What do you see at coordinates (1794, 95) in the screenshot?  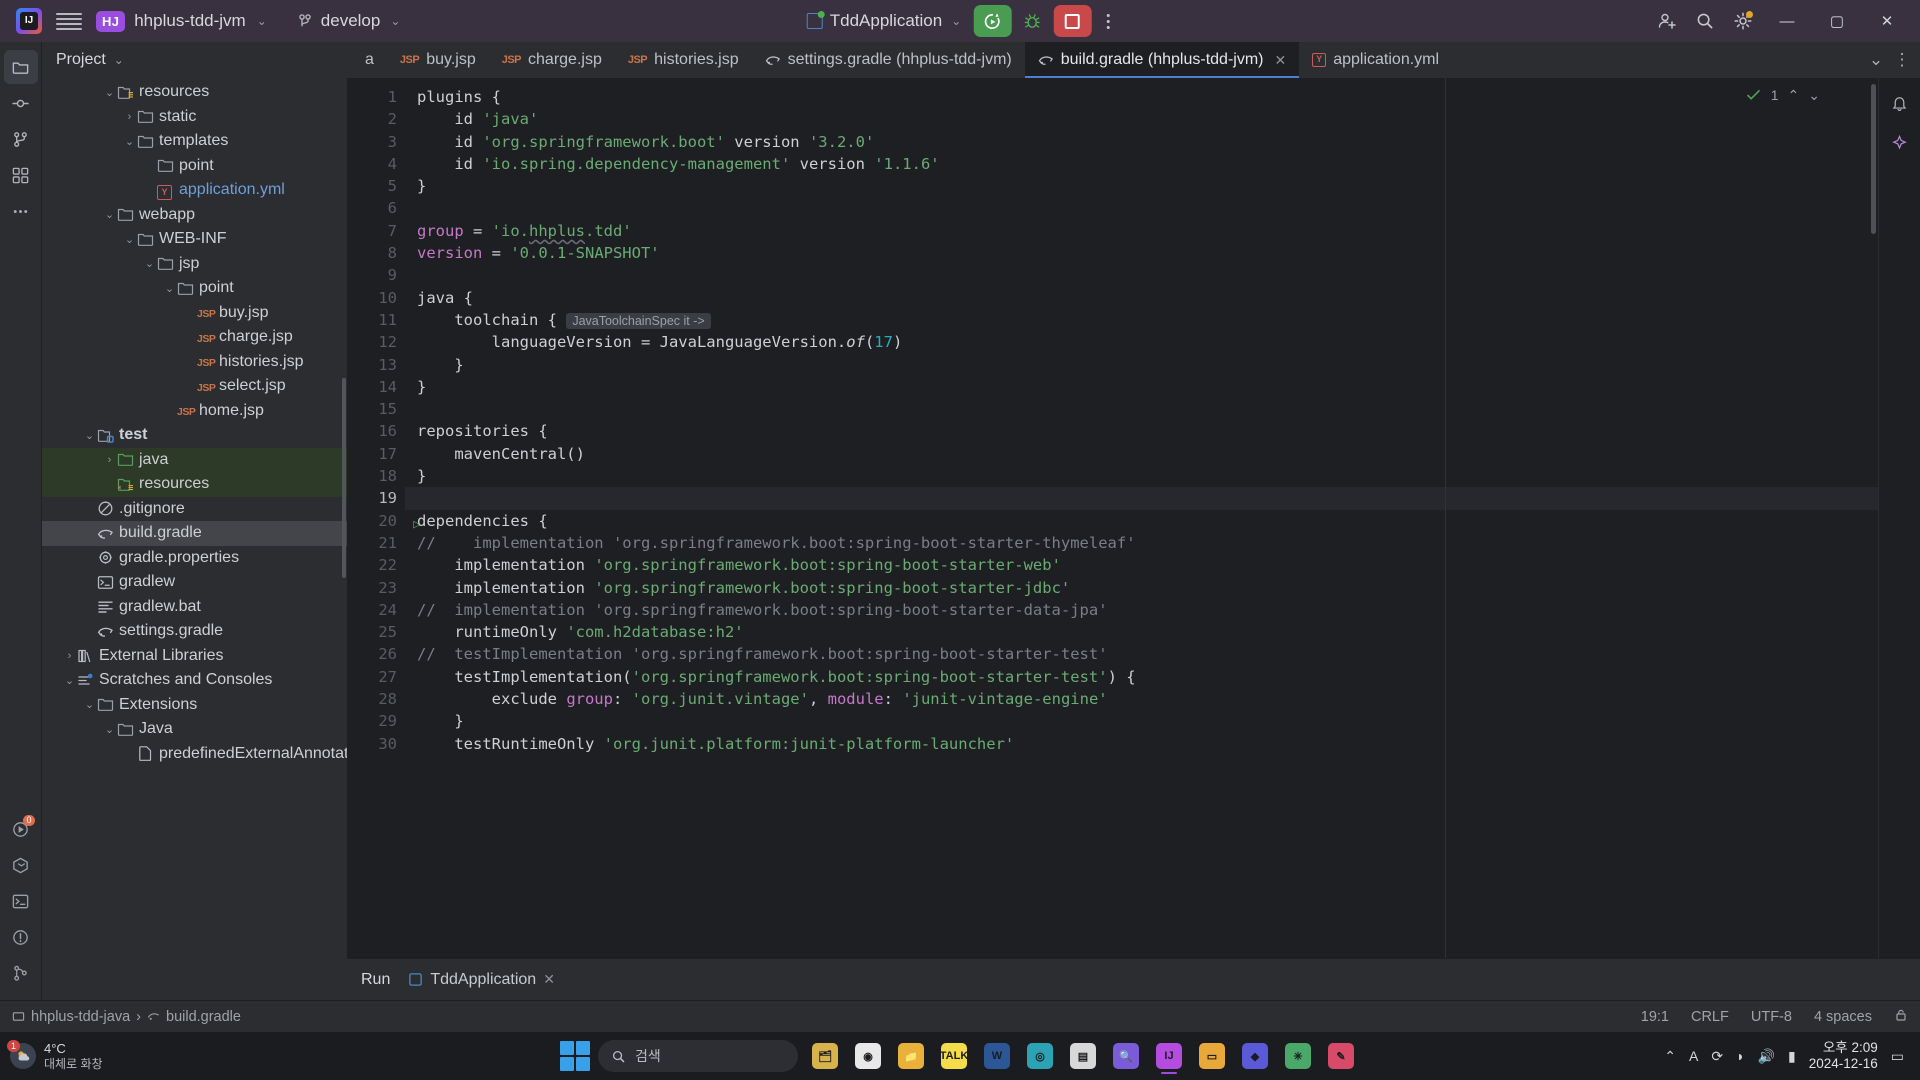 I see `chevron-up-icon: ⌃` at bounding box center [1794, 95].